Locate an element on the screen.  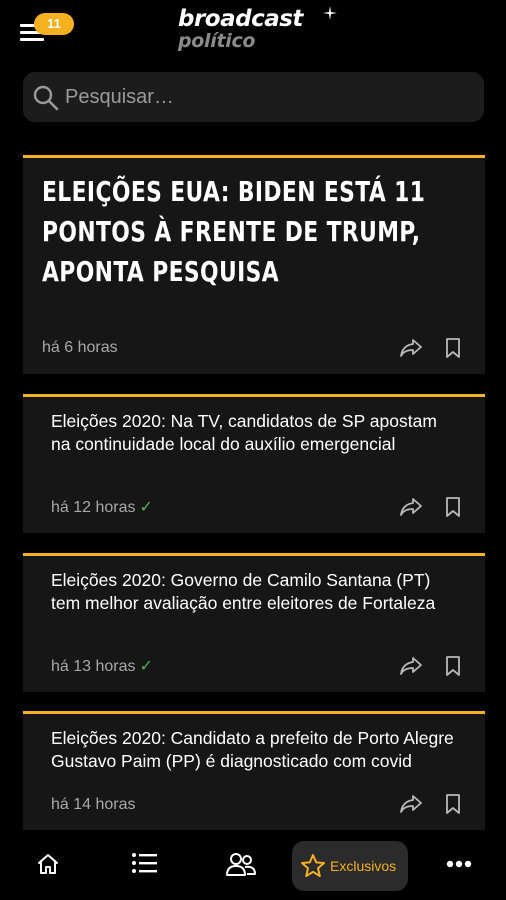
search-bar is located at coordinates (253, 97).